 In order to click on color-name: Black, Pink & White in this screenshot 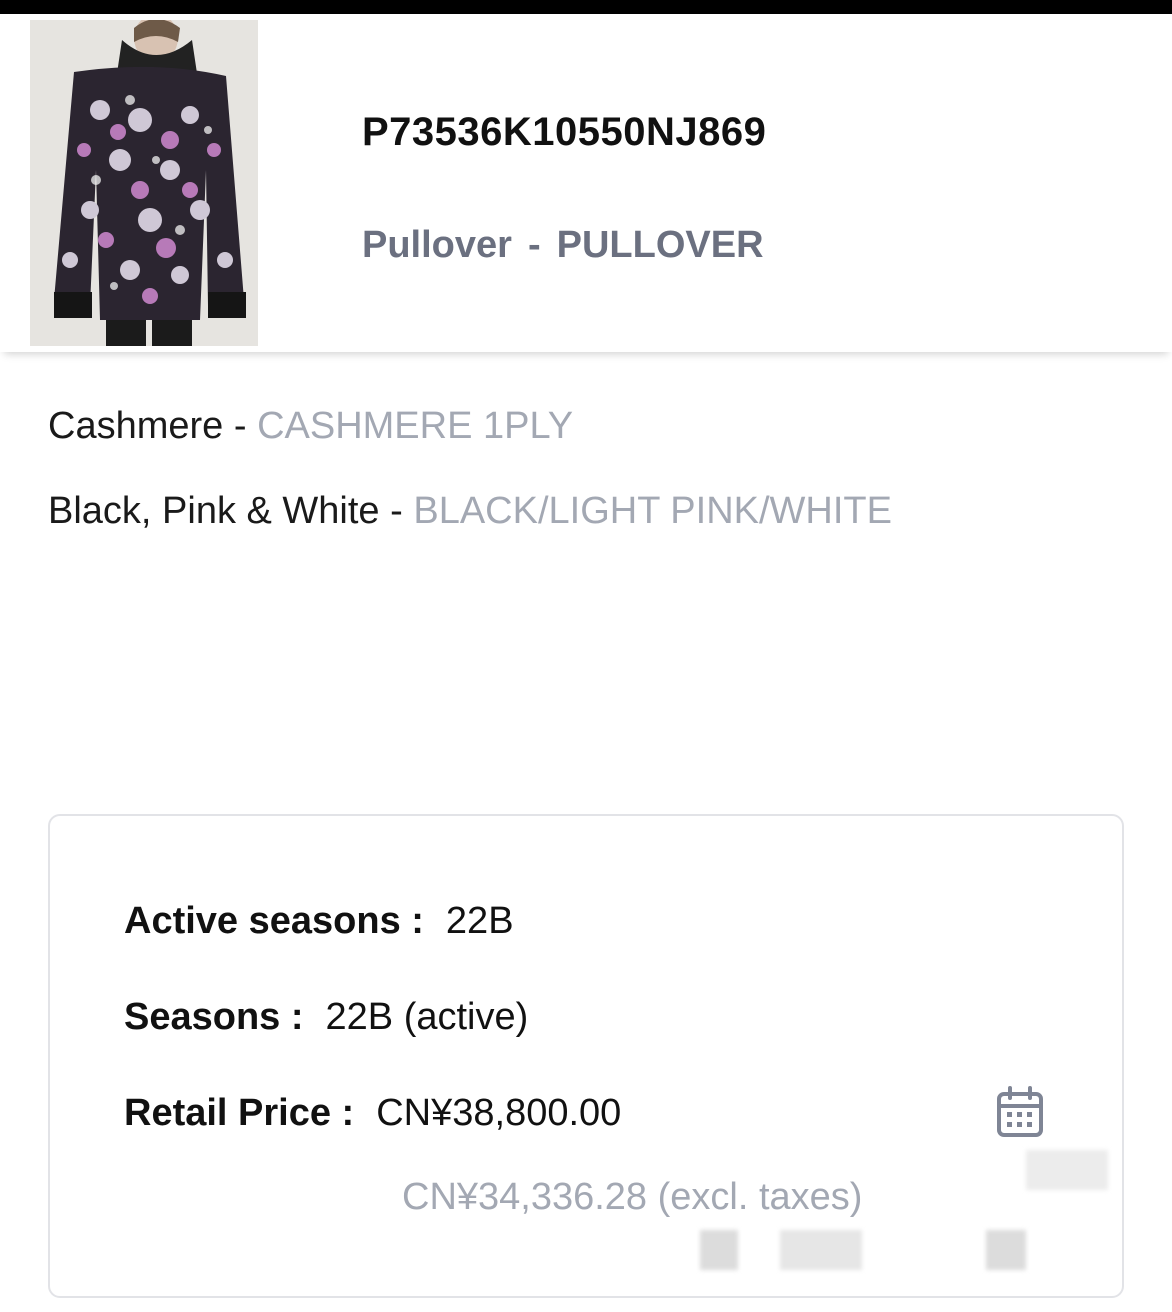, I will do `click(214, 511)`.